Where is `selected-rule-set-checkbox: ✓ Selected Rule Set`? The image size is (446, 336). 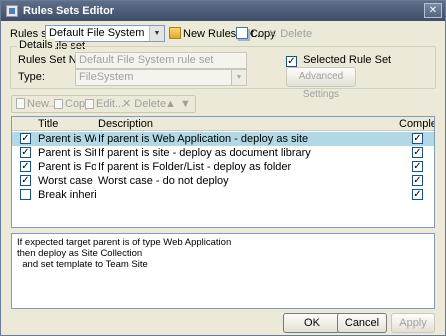 selected-rule-set-checkbox: ✓ Selected Rule Set is located at coordinates (338, 60).